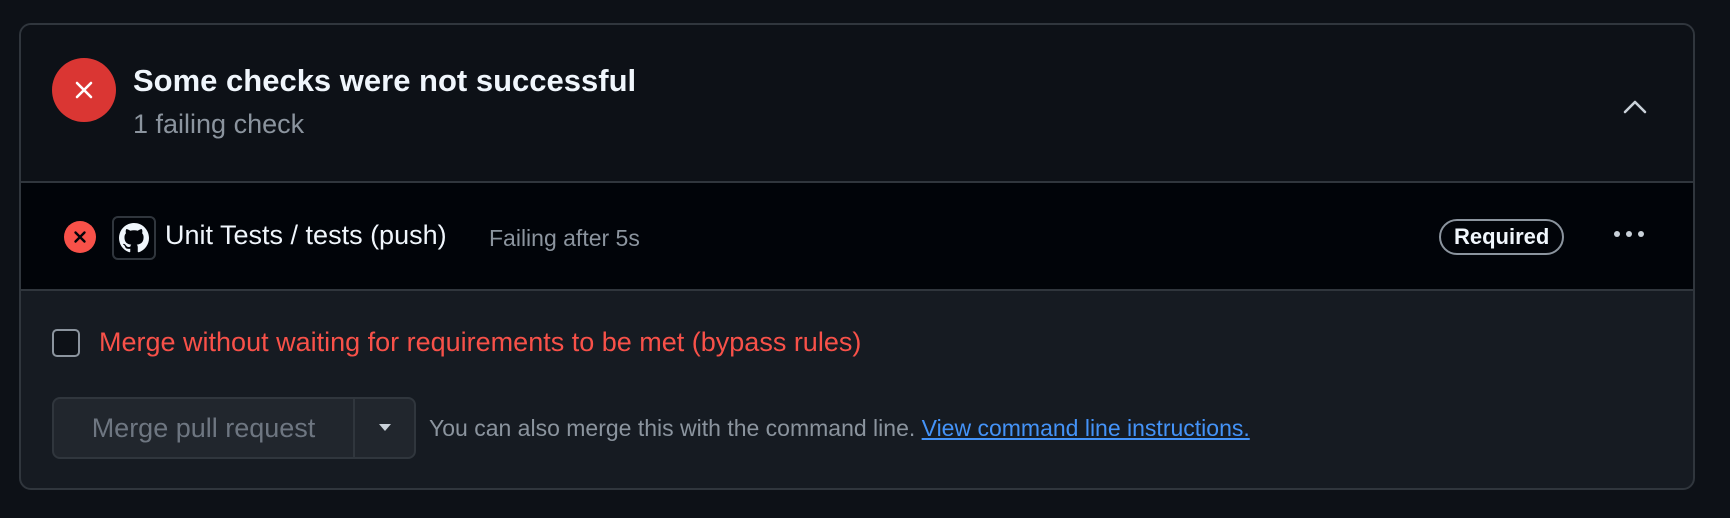 The width and height of the screenshot is (1730, 518). Describe the element at coordinates (1086, 428) in the screenshot. I see `command-line-instructions-link: View command line instructions.` at that location.